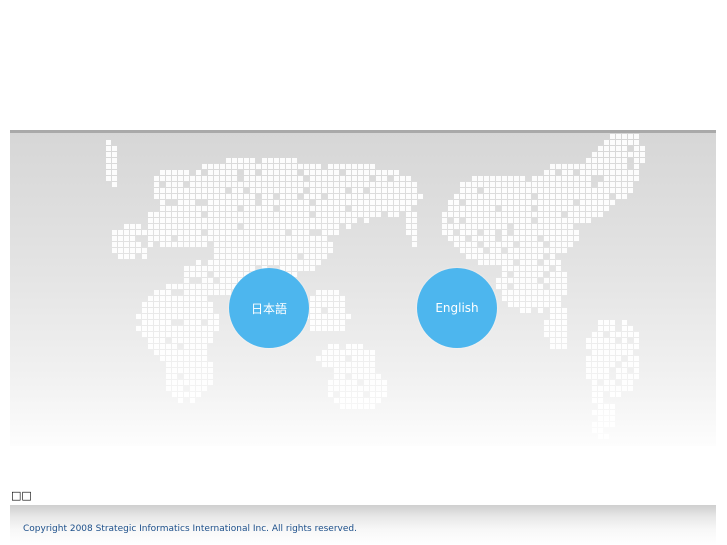 The height and width of the screenshot is (545, 727). I want to click on english-language-button: English, so click(457, 308).